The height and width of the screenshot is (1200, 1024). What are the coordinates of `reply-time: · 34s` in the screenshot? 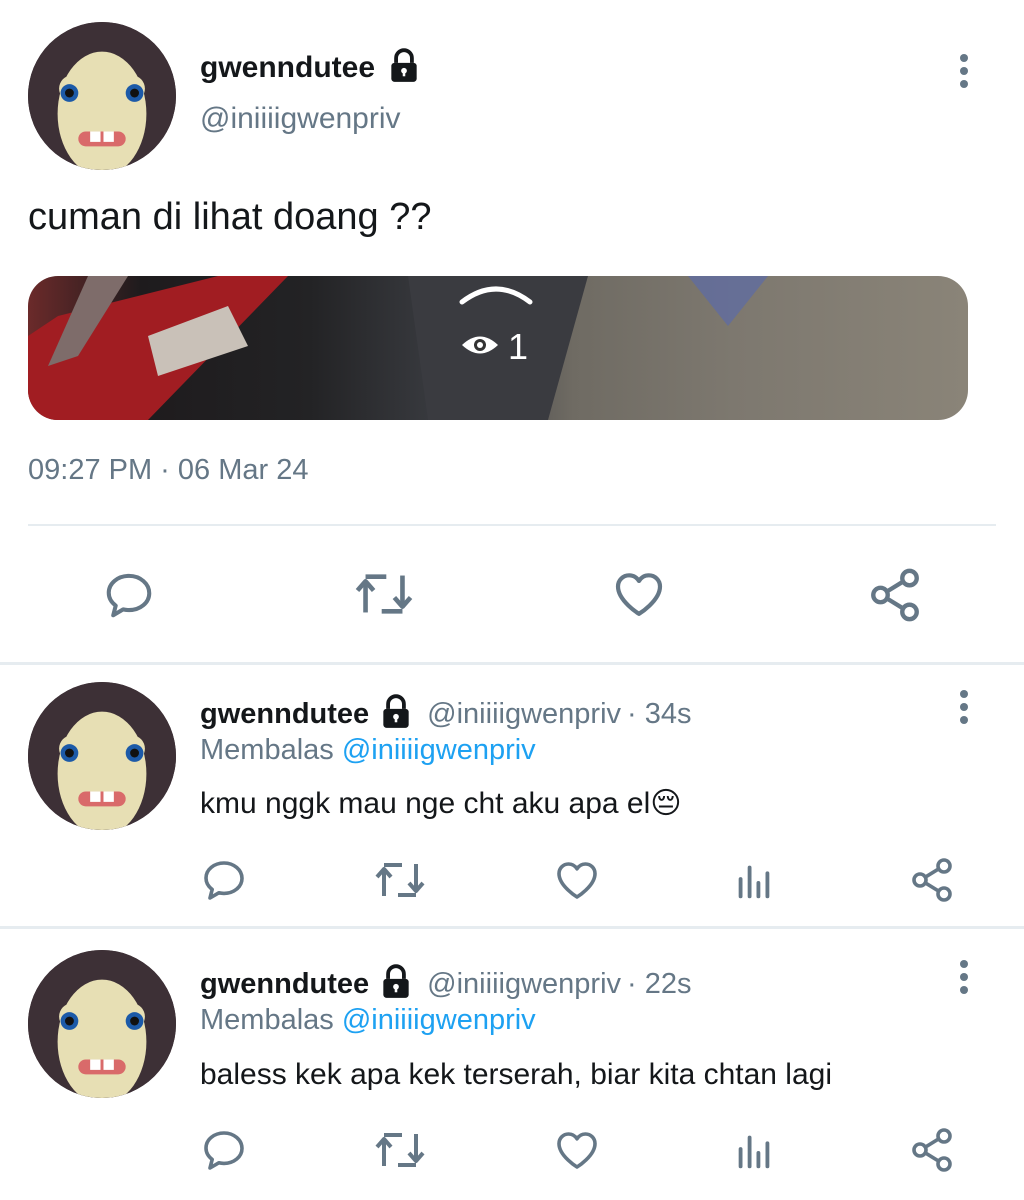 It's located at (659, 713).